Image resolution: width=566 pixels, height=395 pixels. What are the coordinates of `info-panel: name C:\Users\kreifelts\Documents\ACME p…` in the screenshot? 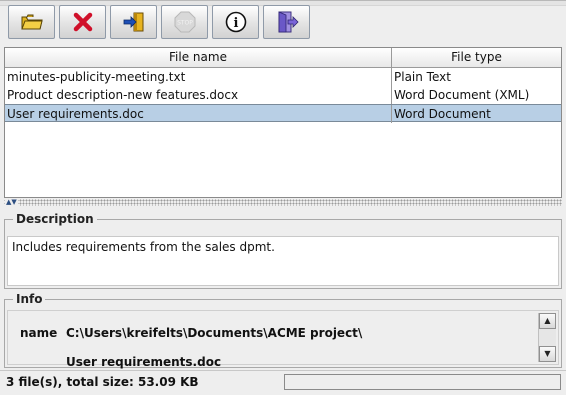 It's located at (283, 339).